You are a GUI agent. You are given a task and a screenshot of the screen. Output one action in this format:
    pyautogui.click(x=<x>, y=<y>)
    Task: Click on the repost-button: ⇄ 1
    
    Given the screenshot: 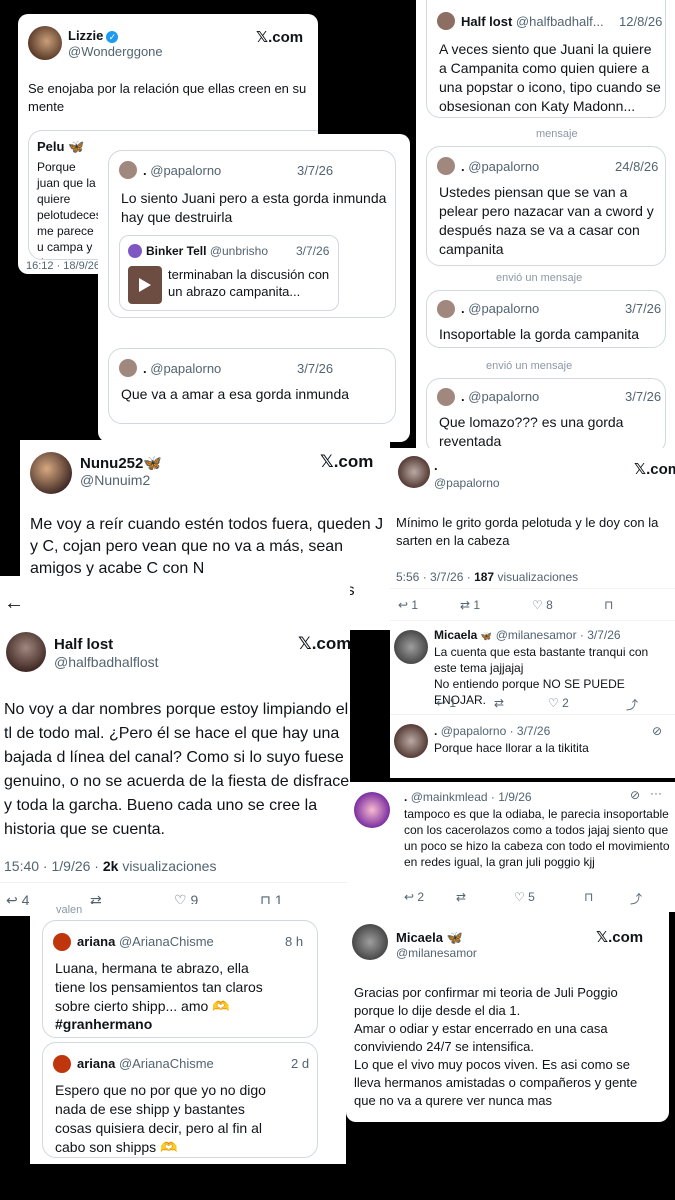 What is the action you would take?
    pyautogui.click(x=470, y=605)
    